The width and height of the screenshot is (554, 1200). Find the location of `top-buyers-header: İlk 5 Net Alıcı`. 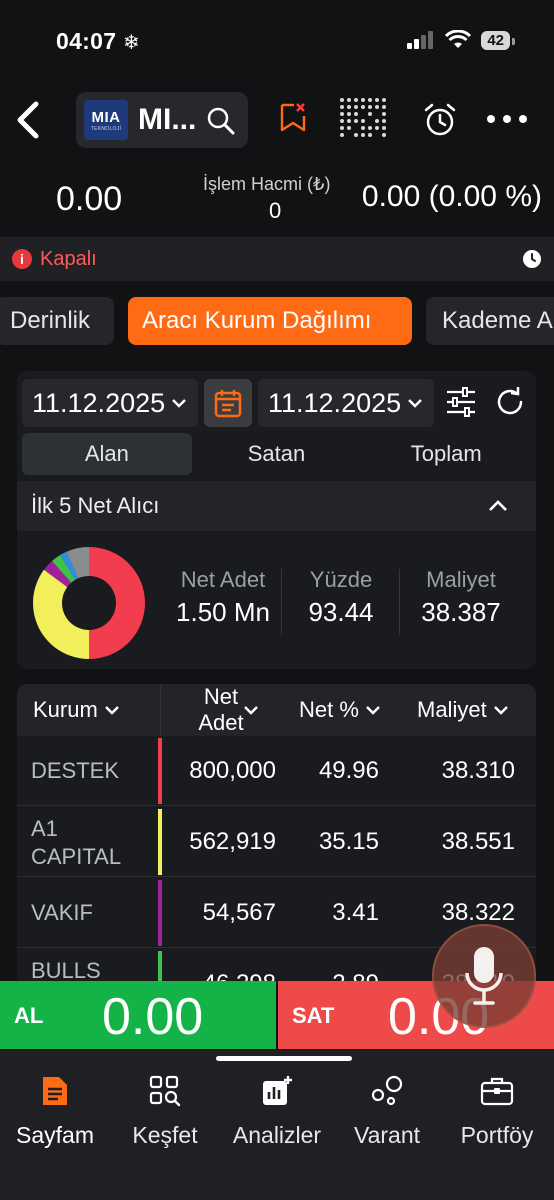

top-buyers-header: İlk 5 Net Alıcı is located at coordinates (276, 506).